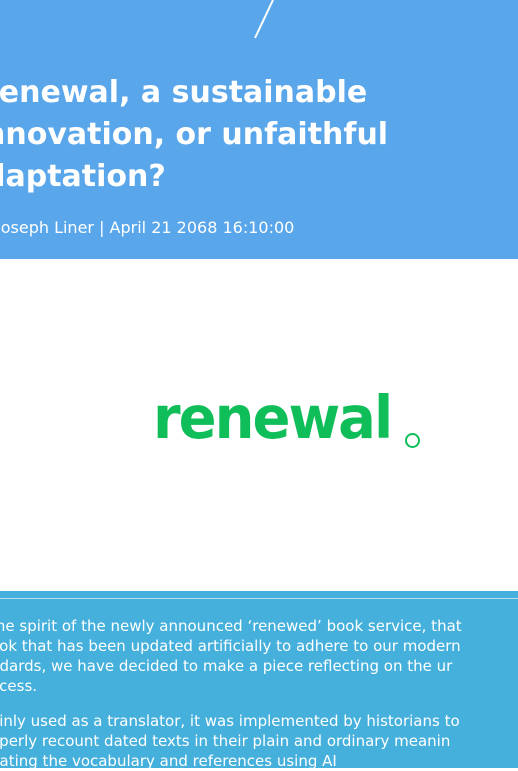 This screenshot has height=771, width=518. What do you see at coordinates (273, 418) in the screenshot?
I see `renewal-logo: renewal` at bounding box center [273, 418].